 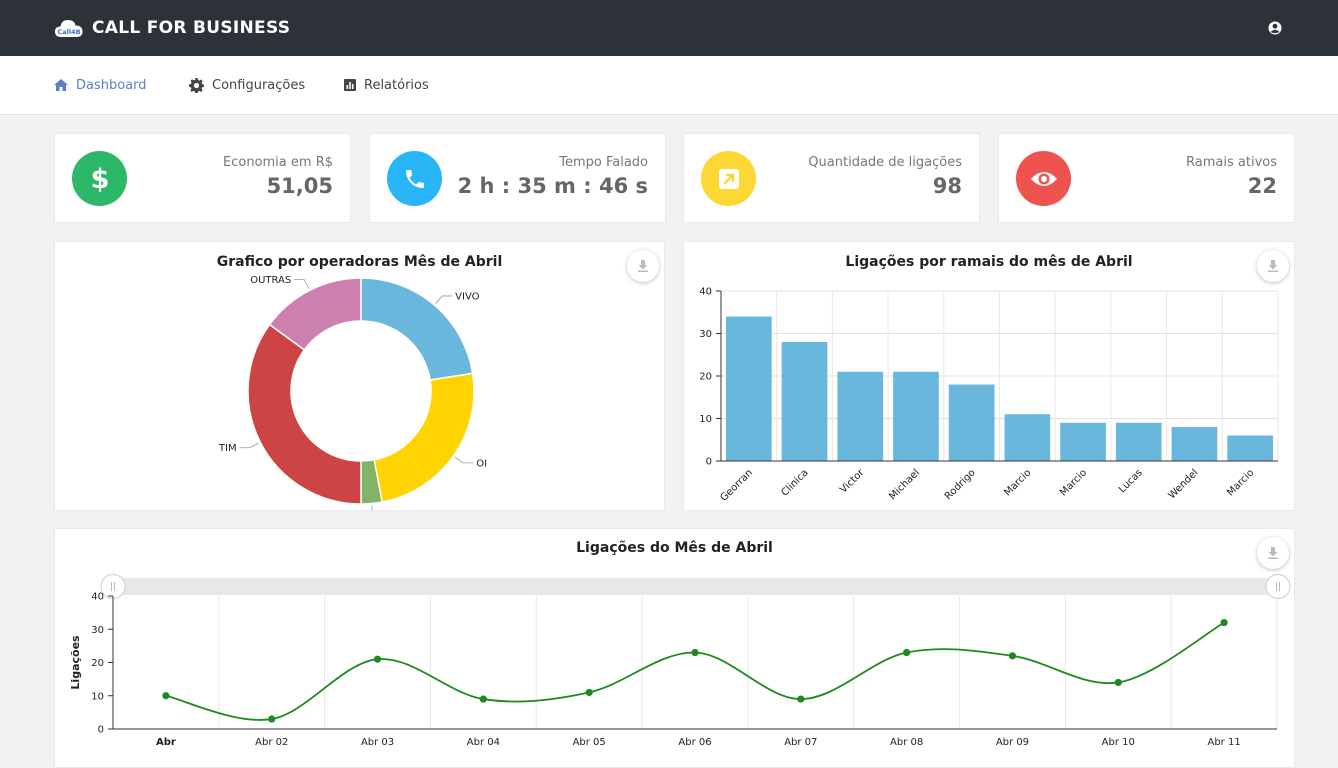 I want to click on range-handle-left, so click(x=113, y=586).